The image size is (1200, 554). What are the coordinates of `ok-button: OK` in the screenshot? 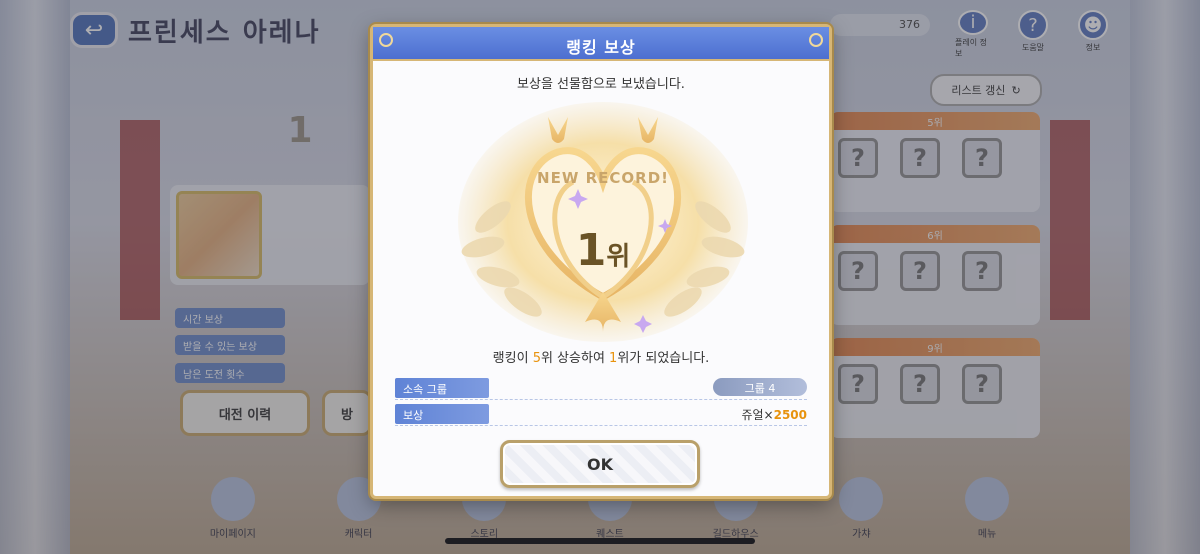 It's located at (600, 464).